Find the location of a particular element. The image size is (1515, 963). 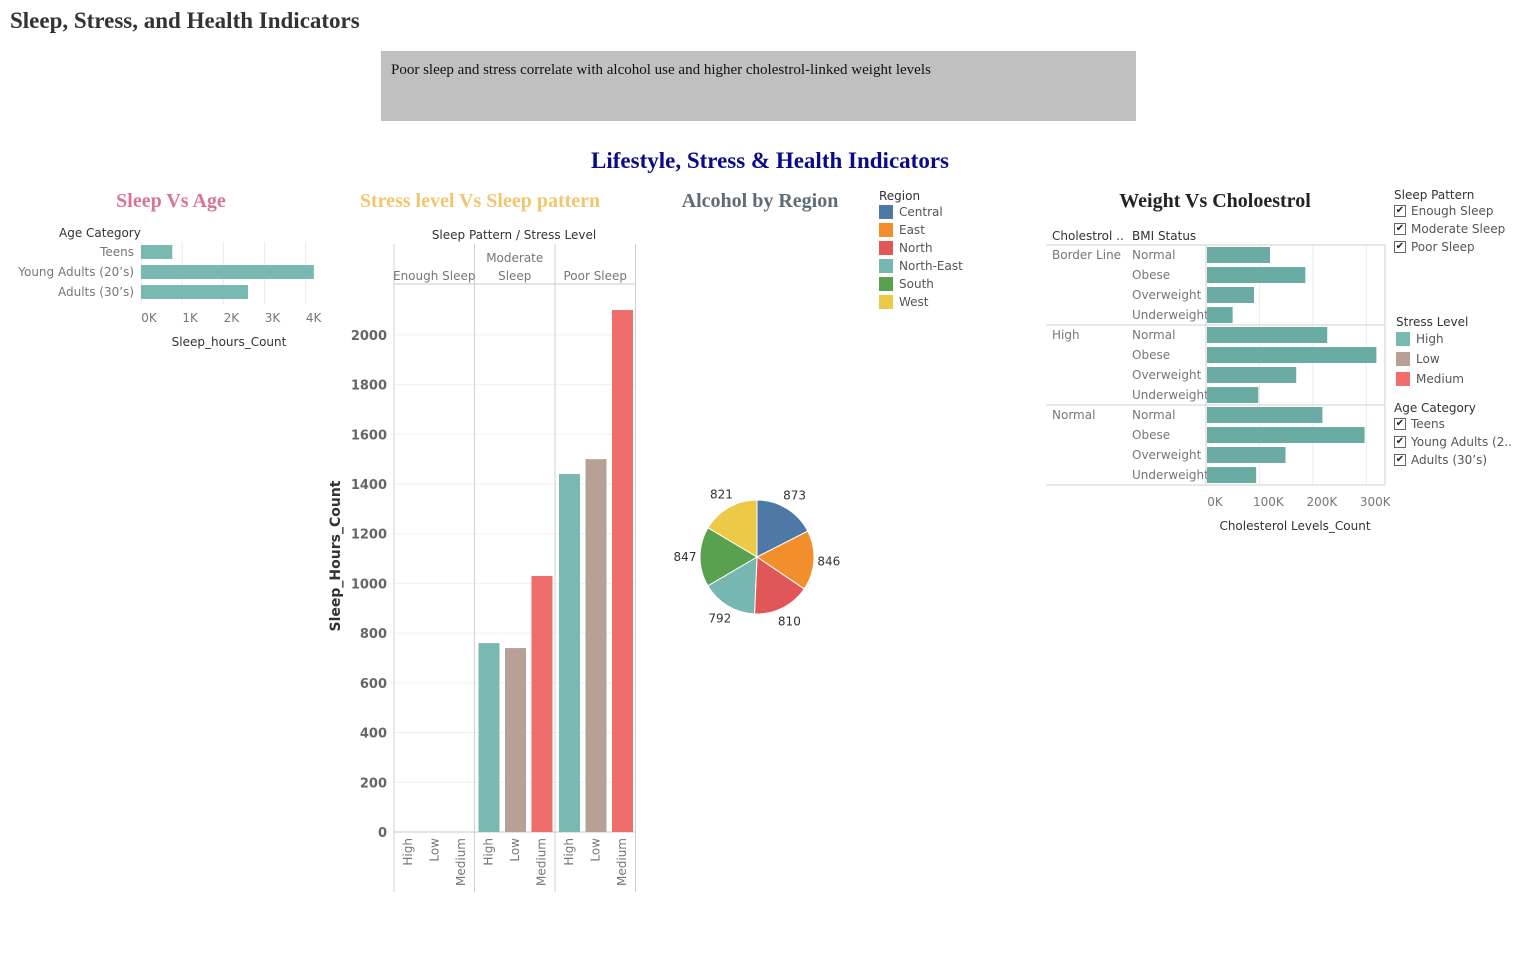

slice-value-label: 873 is located at coordinates (794, 496).